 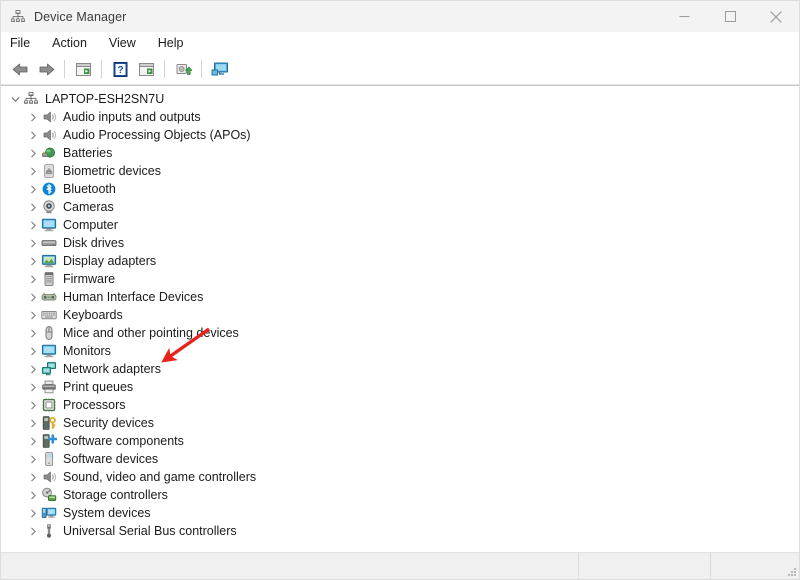 What do you see at coordinates (18, 15) in the screenshot?
I see `device-manager-icon` at bounding box center [18, 15].